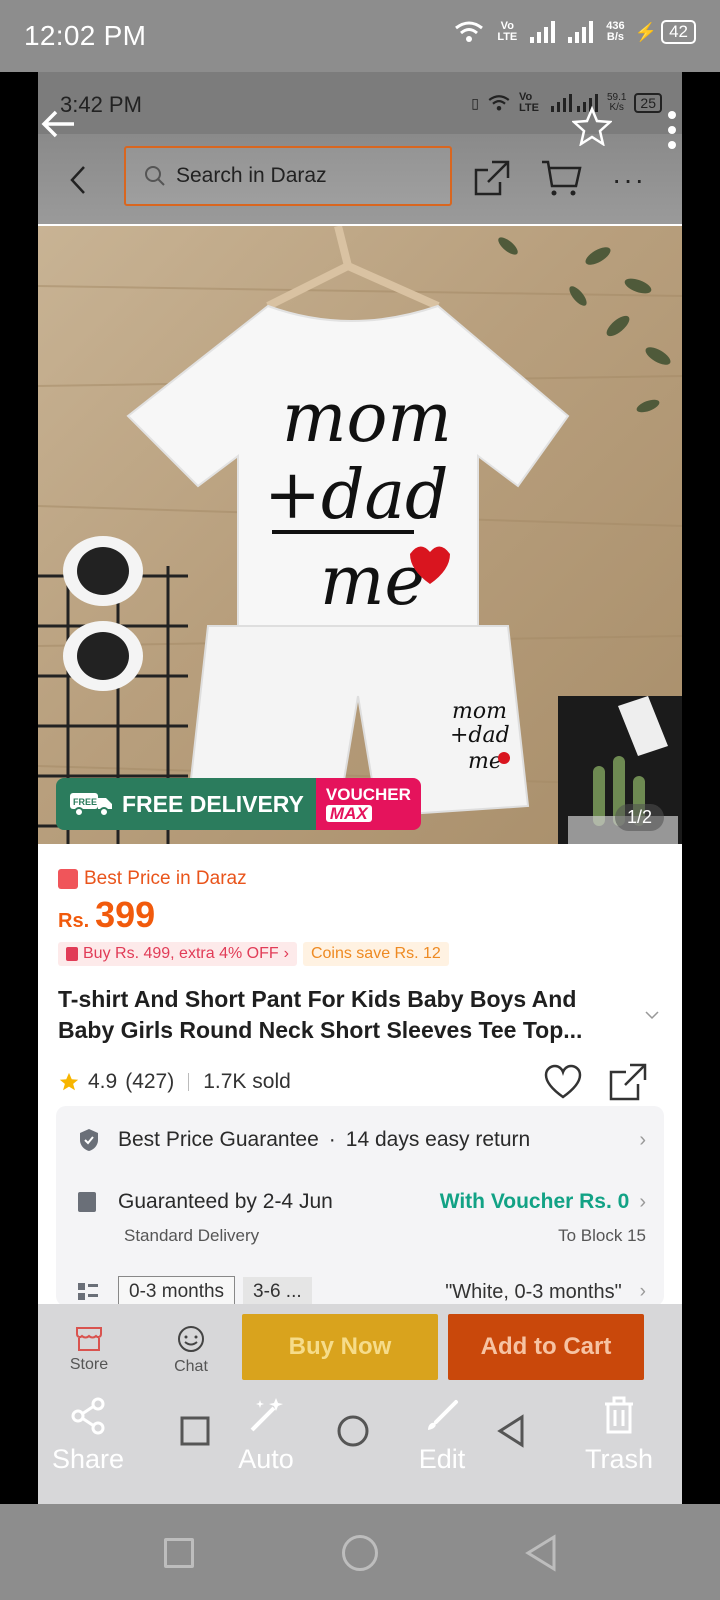 The image size is (720, 1600). I want to click on review-count: (427), so click(150, 1081).